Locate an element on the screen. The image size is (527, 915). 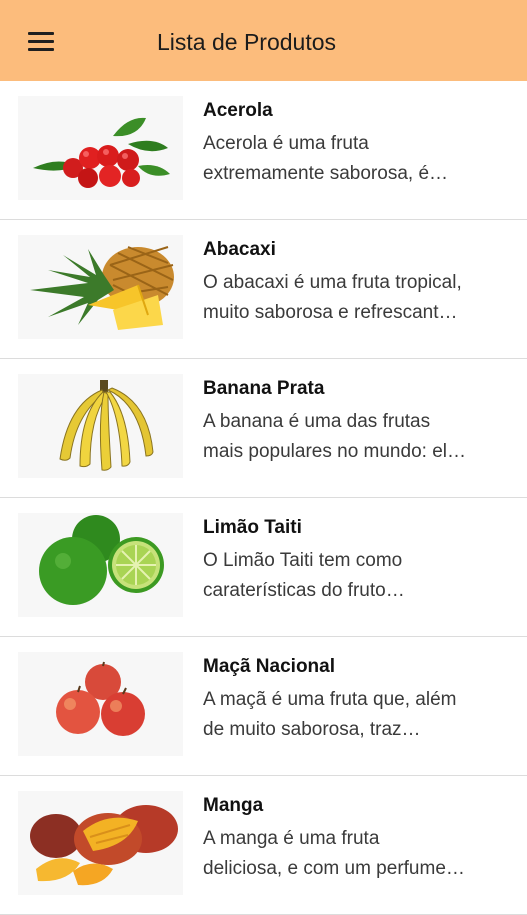
manga-image is located at coordinates (100, 843).